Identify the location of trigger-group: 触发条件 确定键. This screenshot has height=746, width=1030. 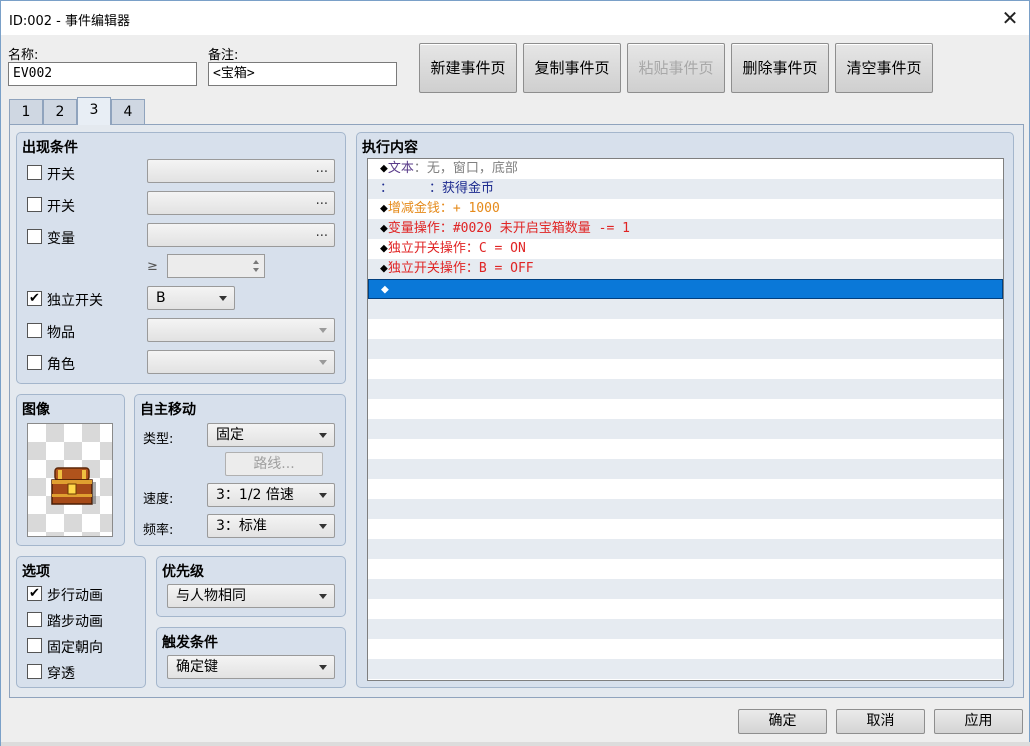
(251, 657).